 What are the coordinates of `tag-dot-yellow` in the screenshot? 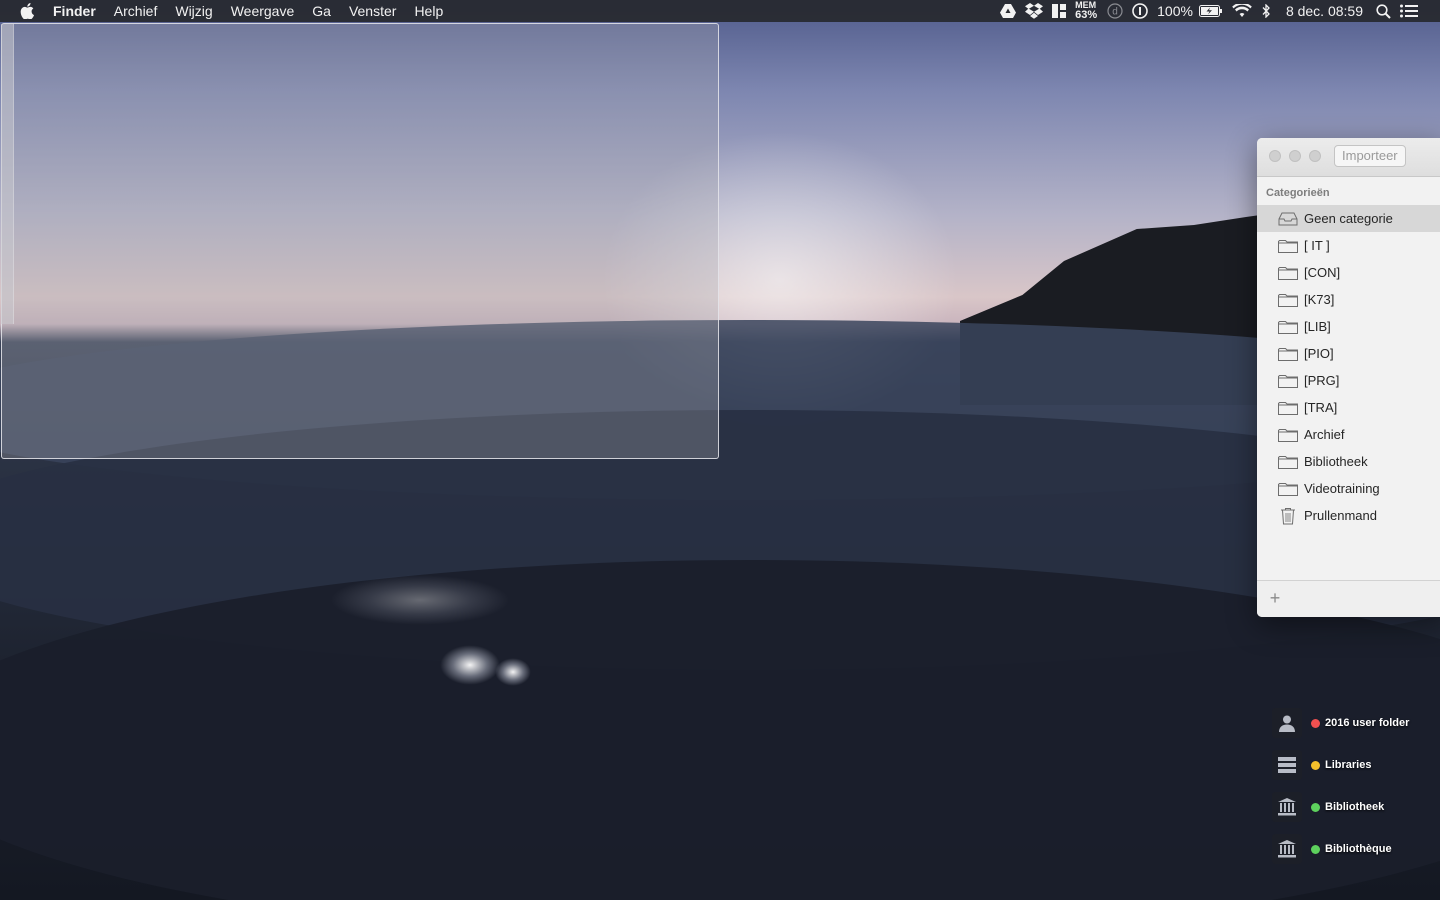 It's located at (1315, 765).